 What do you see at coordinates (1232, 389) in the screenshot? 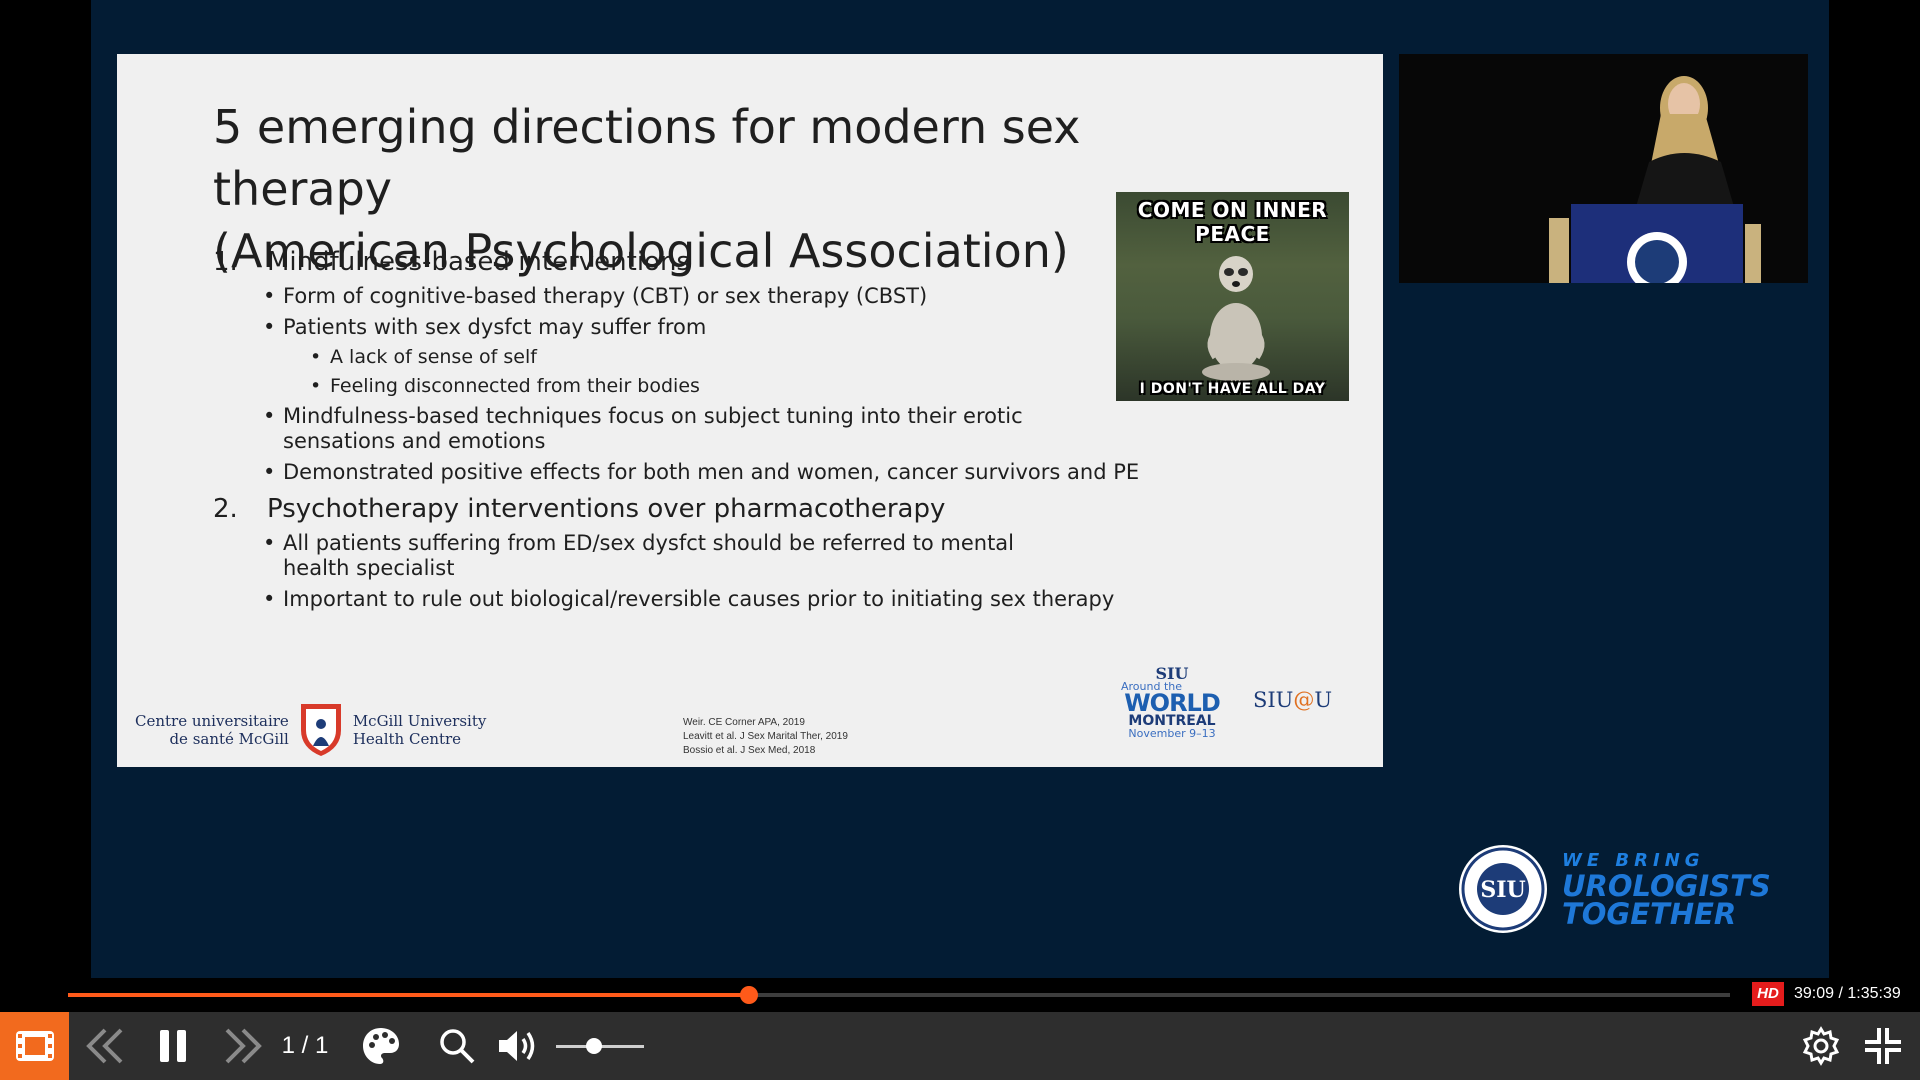
I see `meme-bottom-text: I DON'T HAVE ALL DAY` at bounding box center [1232, 389].